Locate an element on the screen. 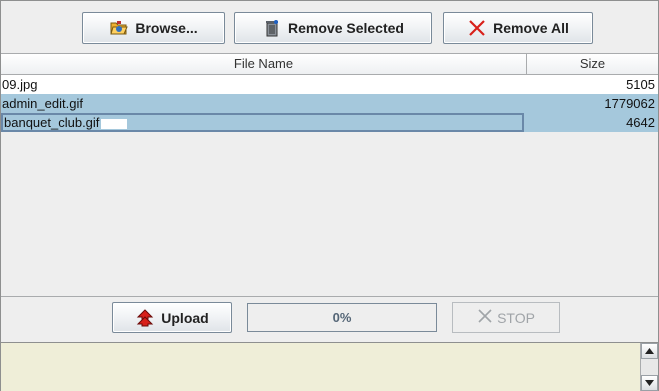  progress-bar: 0% is located at coordinates (342, 317).